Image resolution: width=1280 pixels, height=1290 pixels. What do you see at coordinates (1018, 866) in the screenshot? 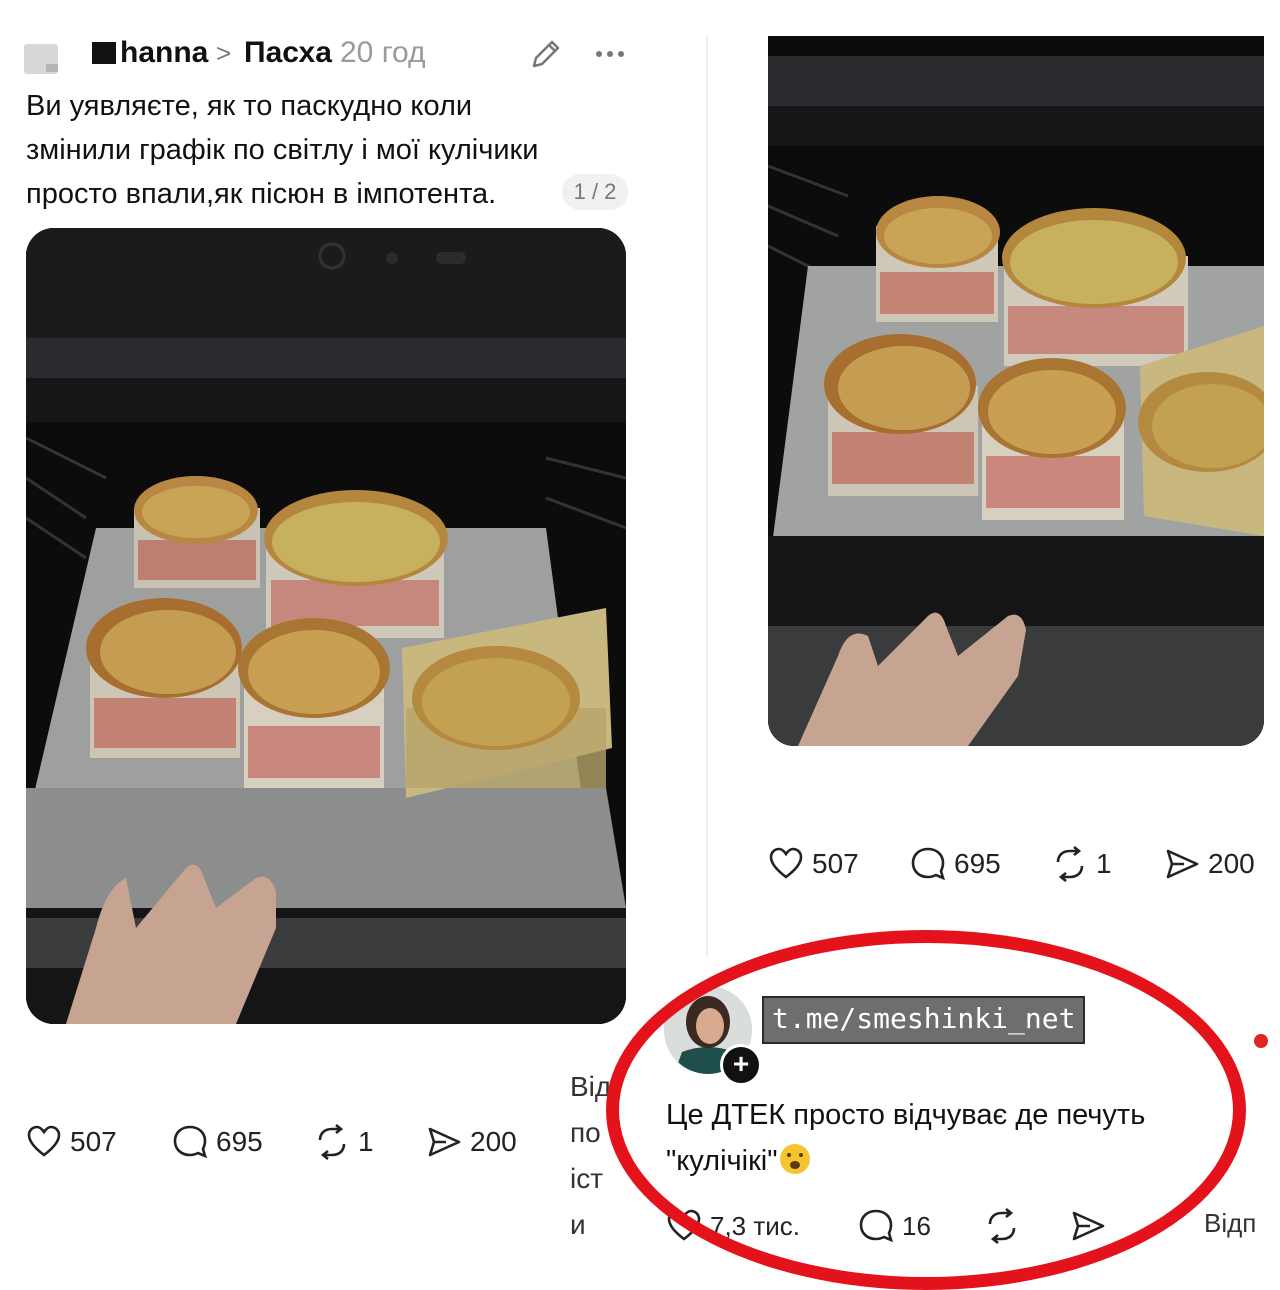
I see `right-post-actions: 507 695 1 200` at bounding box center [1018, 866].